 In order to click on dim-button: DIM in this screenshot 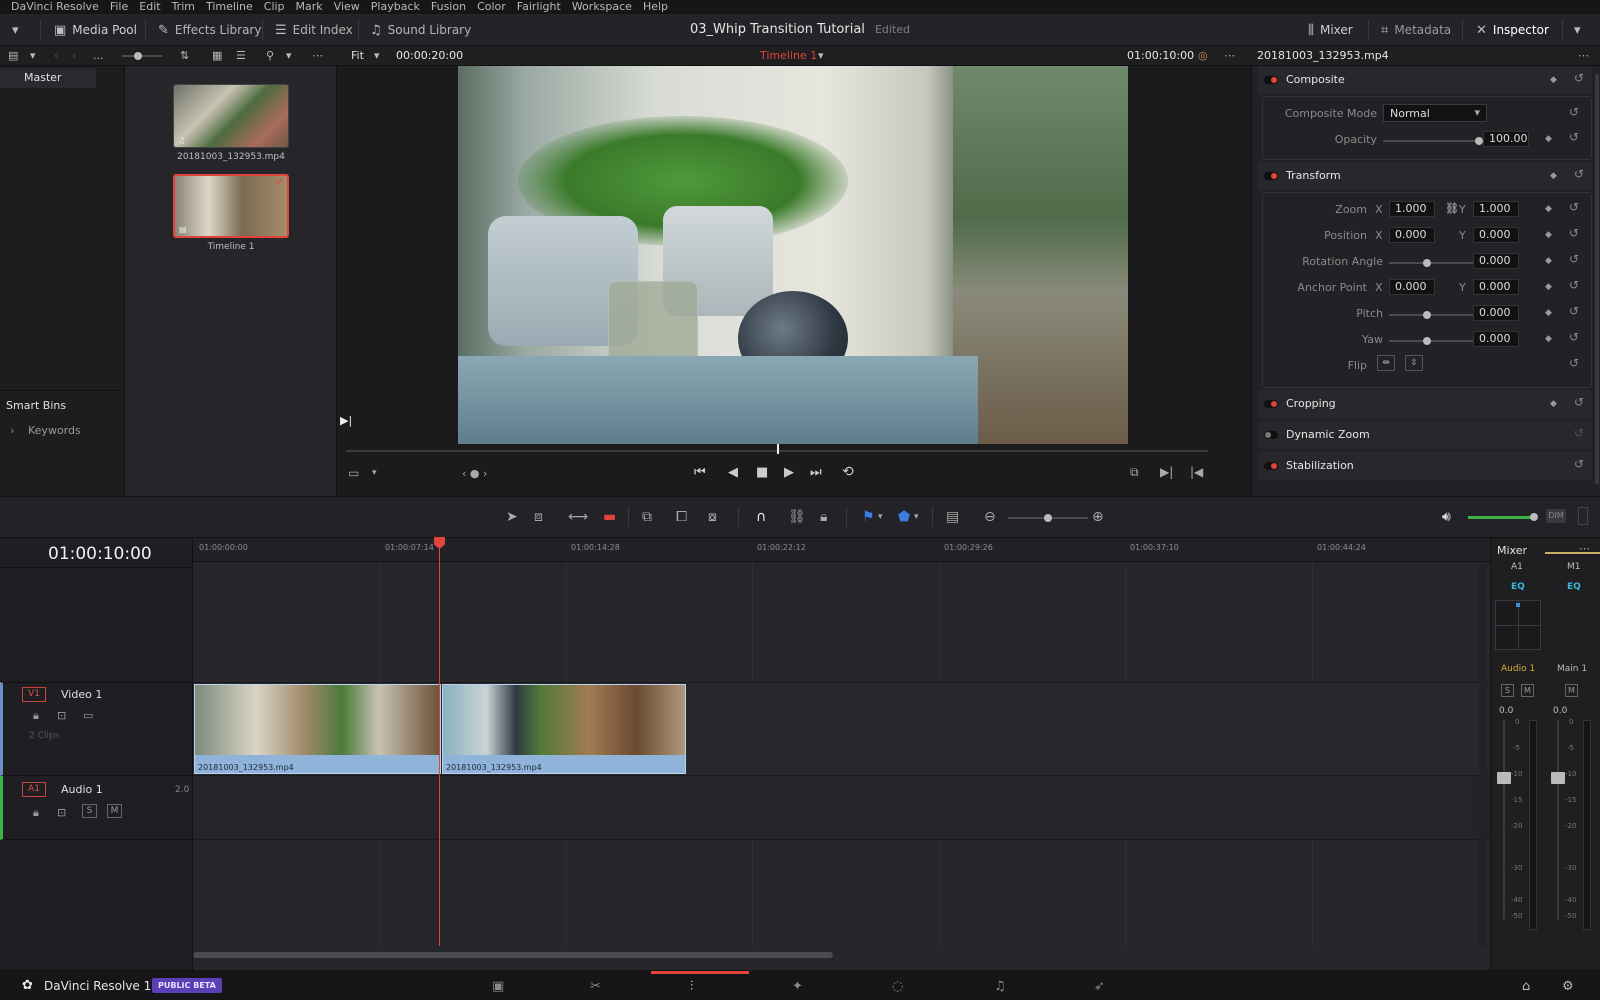, I will do `click(1556, 516)`.